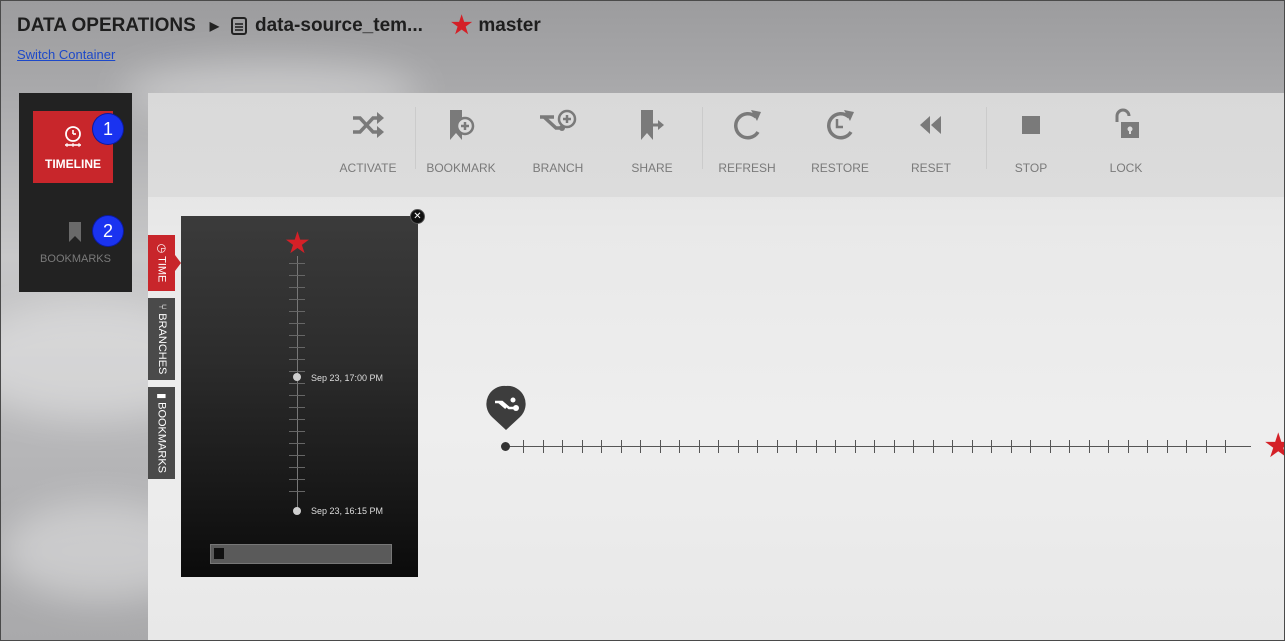  I want to click on toolbar-label: BOOKMARK, so click(461, 168).